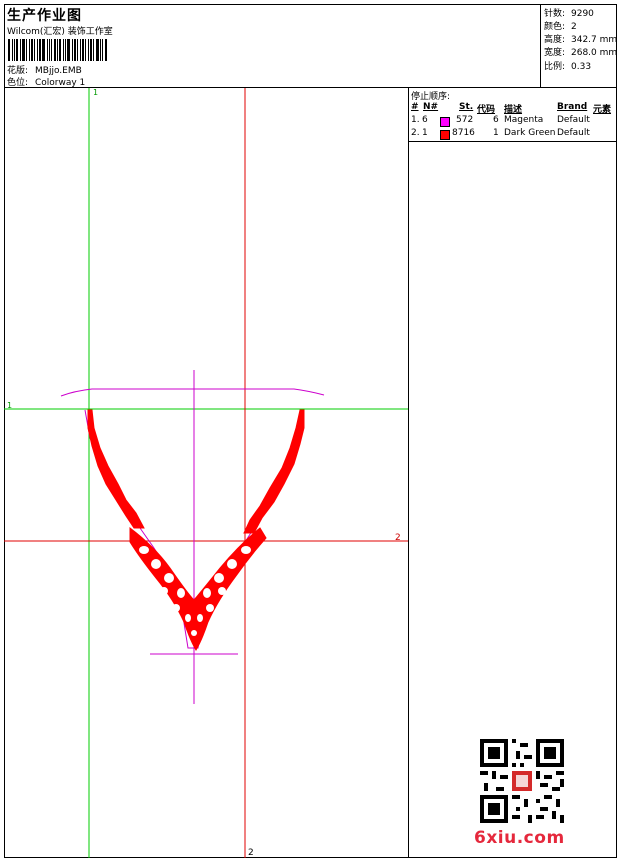 Image resolution: width=620 pixels, height=860 pixels. I want to click on stat-value: 342.7 mm, so click(594, 40).